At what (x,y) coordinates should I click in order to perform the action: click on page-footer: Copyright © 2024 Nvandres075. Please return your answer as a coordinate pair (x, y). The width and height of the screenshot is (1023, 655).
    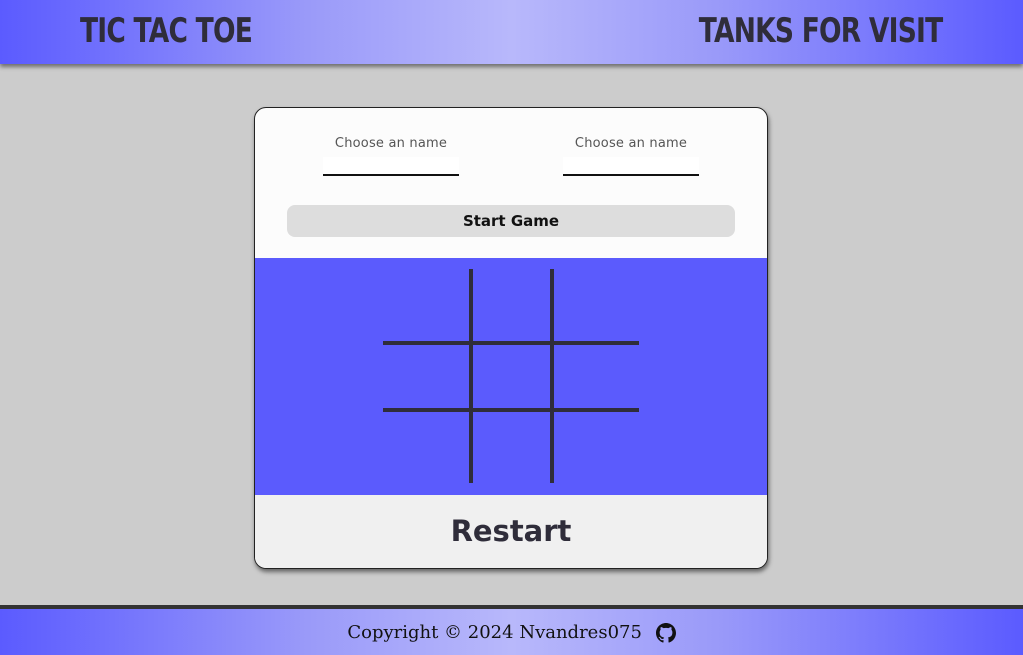
    Looking at the image, I should click on (511, 630).